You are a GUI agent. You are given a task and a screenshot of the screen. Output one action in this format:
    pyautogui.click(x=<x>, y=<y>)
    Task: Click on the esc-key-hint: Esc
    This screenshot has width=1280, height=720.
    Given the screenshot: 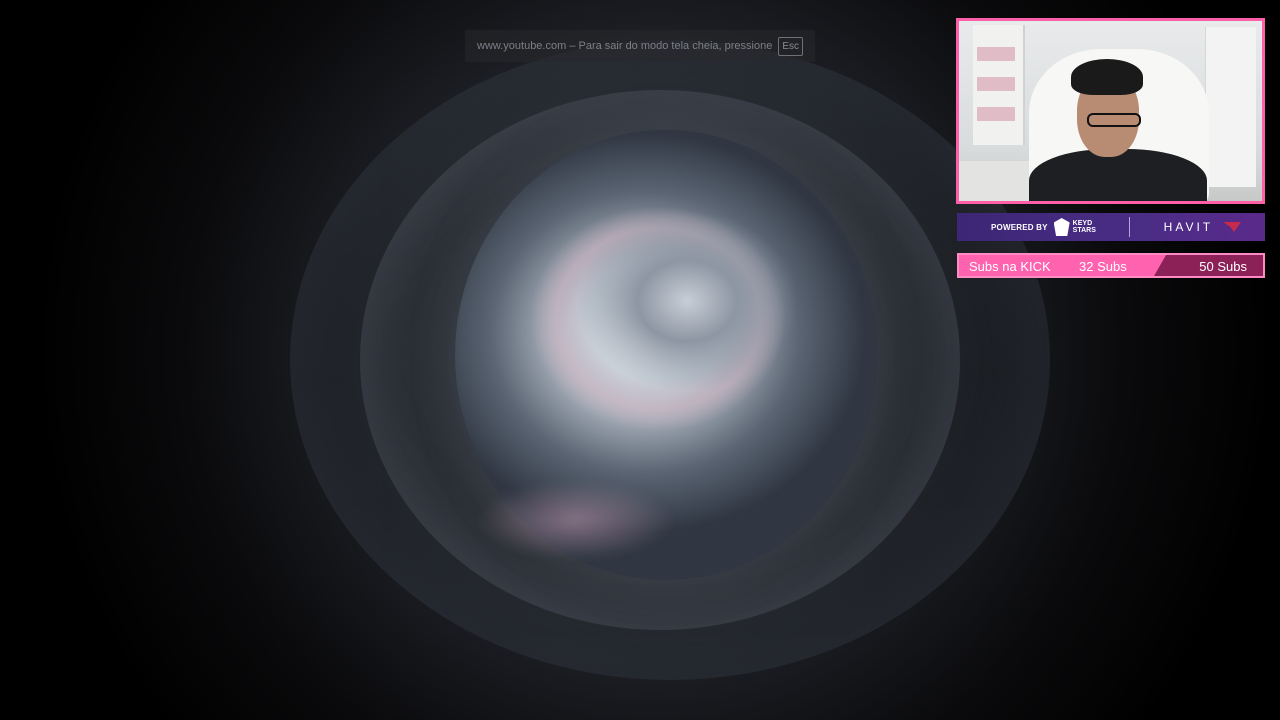 What is the action you would take?
    pyautogui.click(x=790, y=46)
    